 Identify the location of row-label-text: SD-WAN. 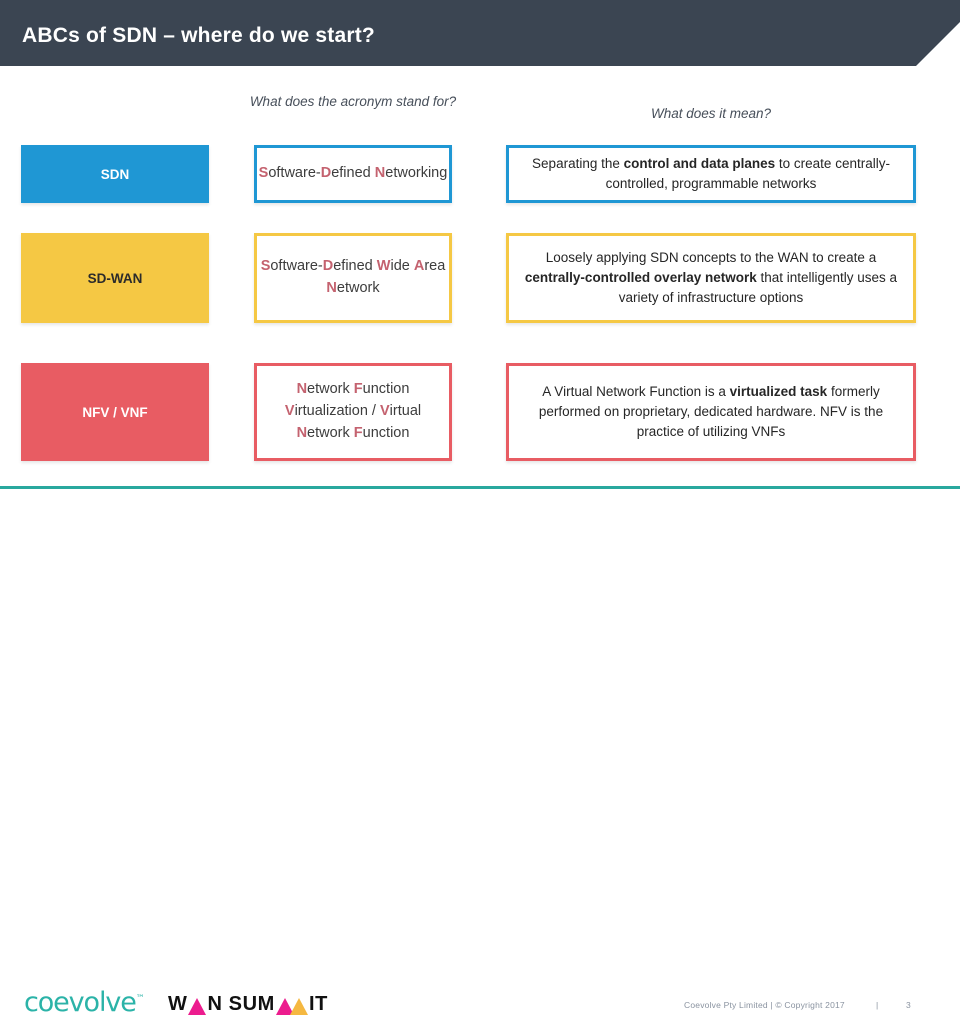
(115, 278).